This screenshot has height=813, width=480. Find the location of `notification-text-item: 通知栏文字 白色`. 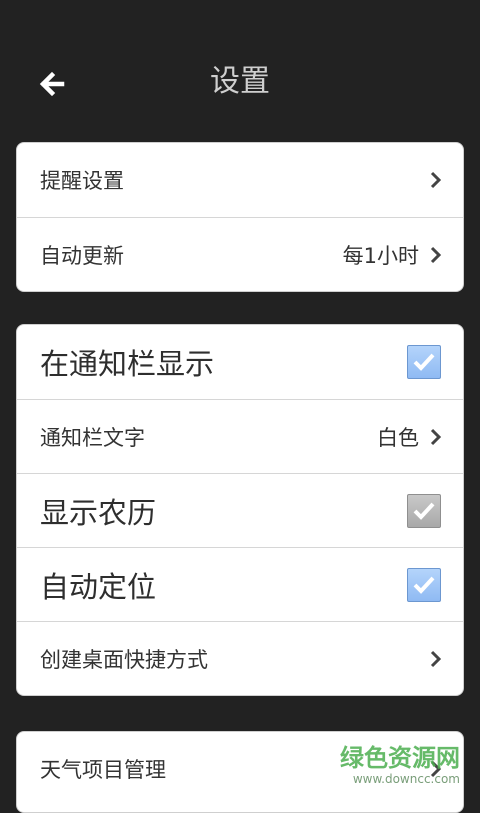

notification-text-item: 通知栏文字 白色 is located at coordinates (240, 436).